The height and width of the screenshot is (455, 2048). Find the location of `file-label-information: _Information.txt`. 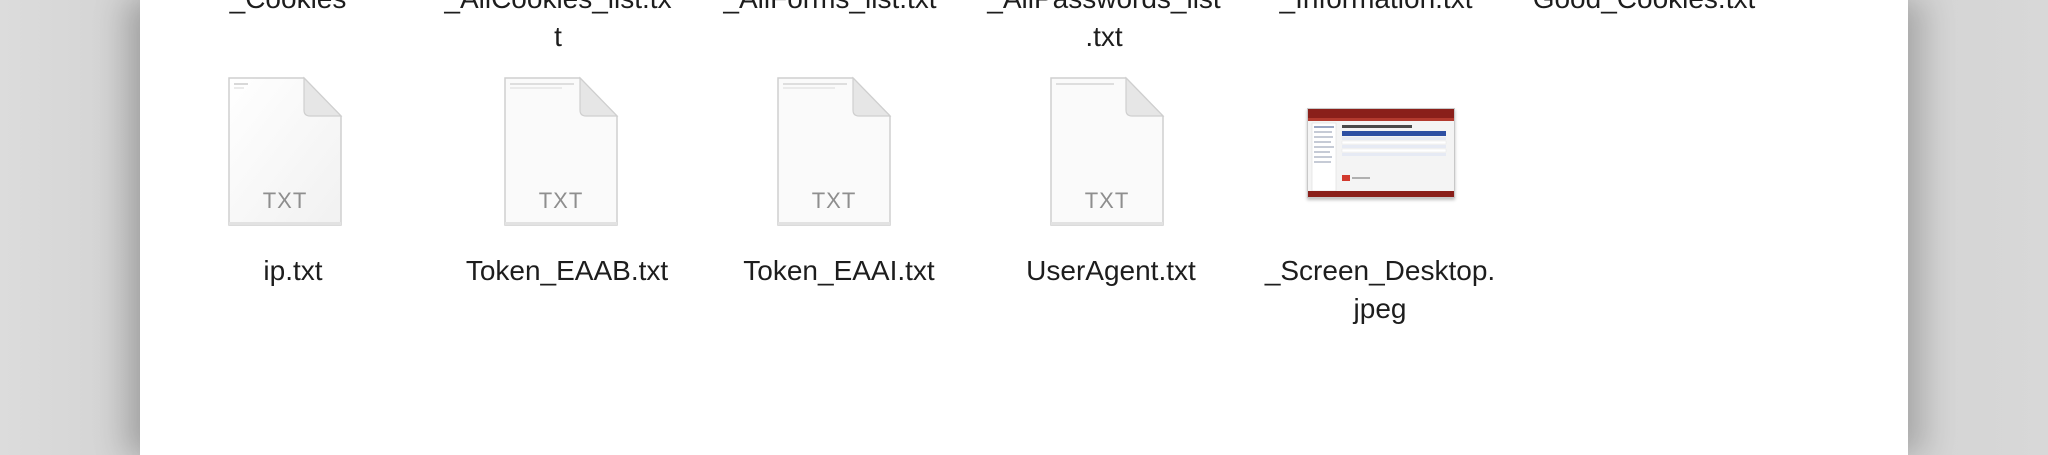

file-label-information: _Information.txt is located at coordinates (1376, 9).